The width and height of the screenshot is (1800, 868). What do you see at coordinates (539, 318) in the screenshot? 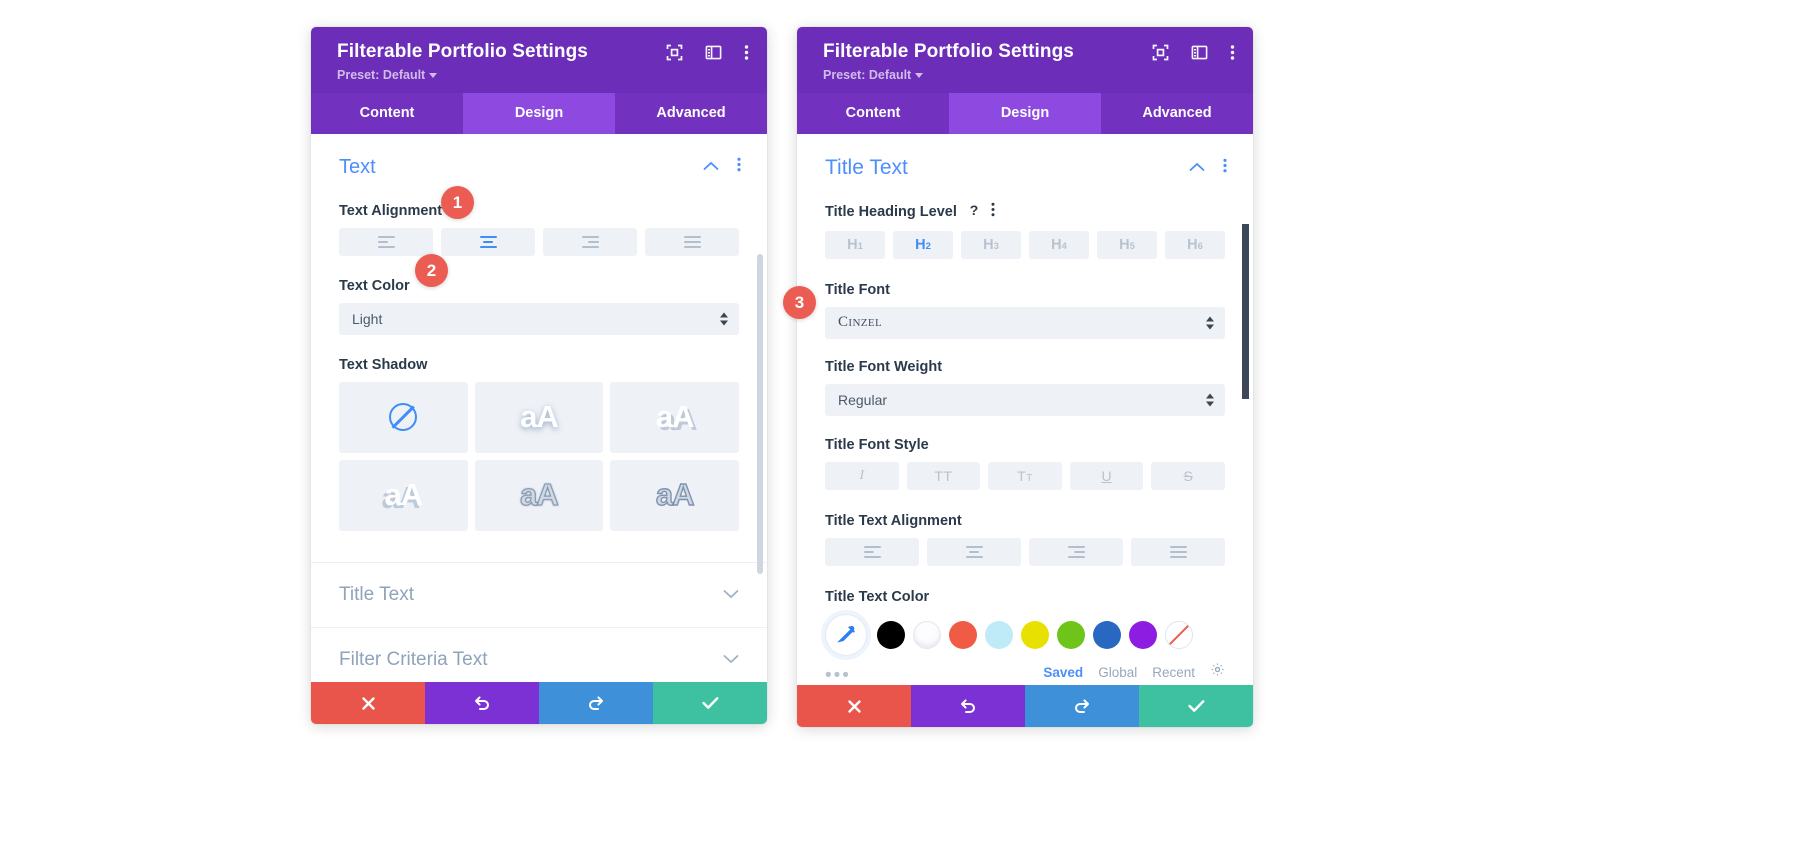
I see `text-color-select: Light` at bounding box center [539, 318].